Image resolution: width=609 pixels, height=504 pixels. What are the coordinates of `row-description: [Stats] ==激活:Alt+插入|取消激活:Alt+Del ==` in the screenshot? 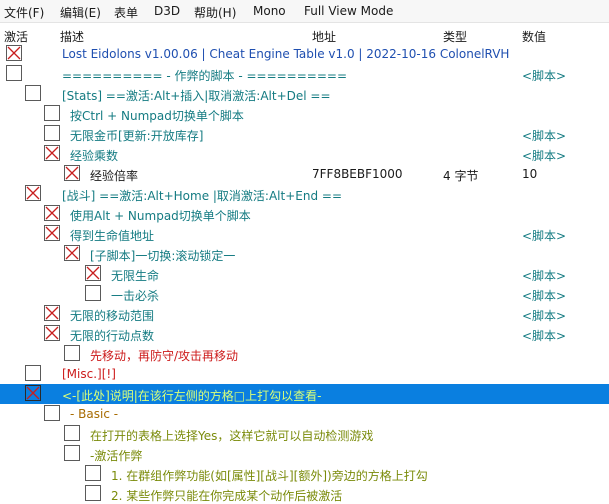 It's located at (196, 96).